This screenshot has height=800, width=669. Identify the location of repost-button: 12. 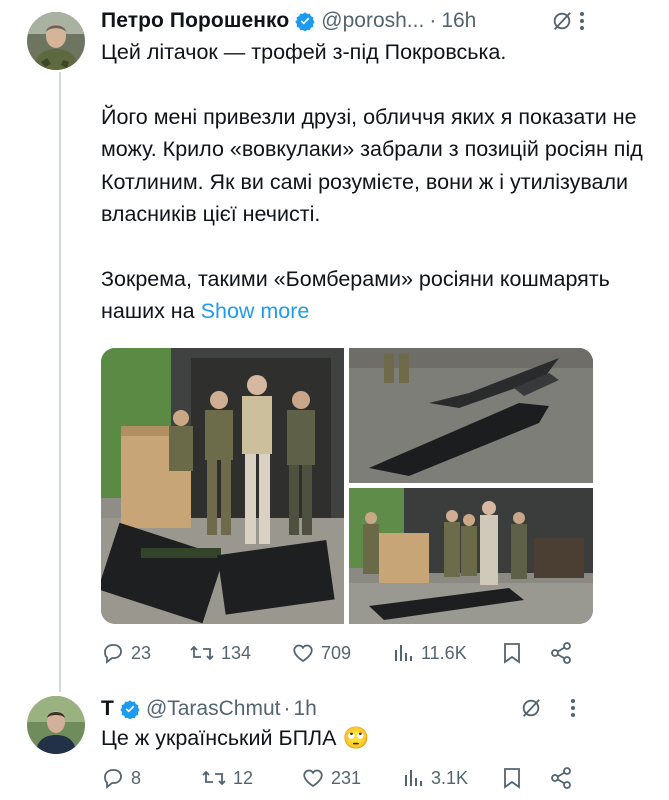
(251, 778).